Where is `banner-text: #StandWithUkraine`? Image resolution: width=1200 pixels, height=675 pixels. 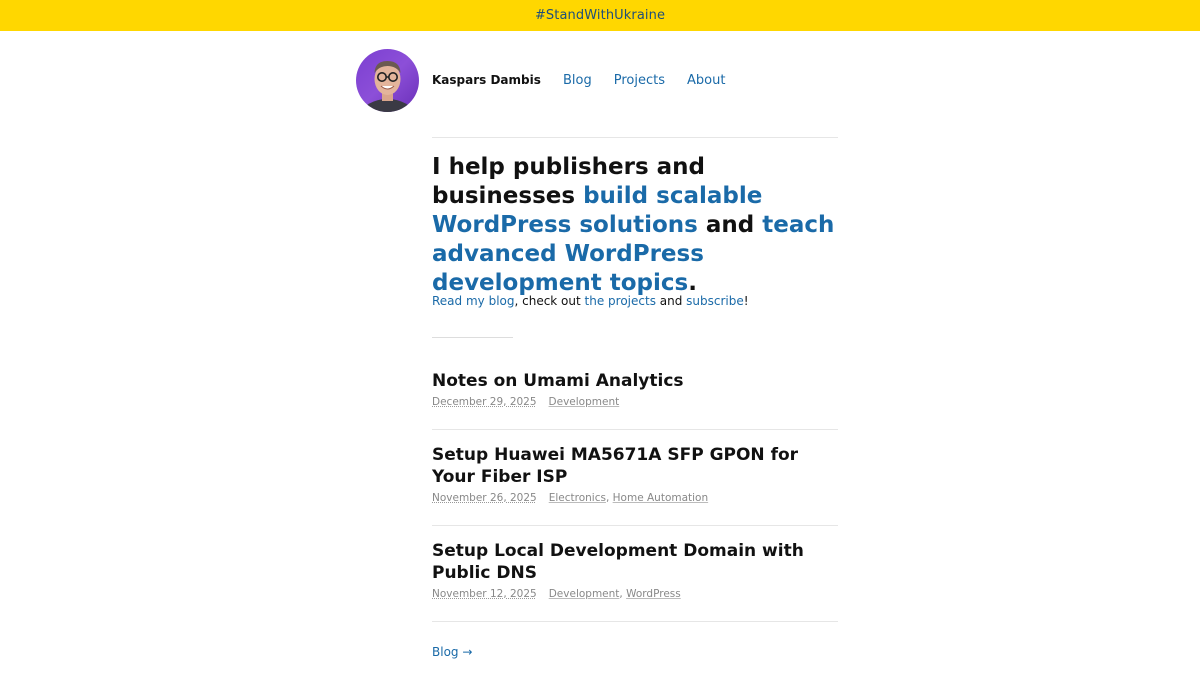 banner-text: #StandWithUkraine is located at coordinates (600, 15).